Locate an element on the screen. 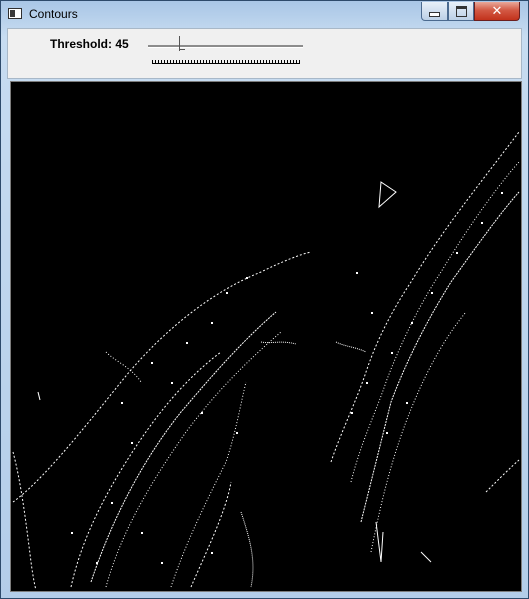 Image resolution: width=529 pixels, height=599 pixels. maximize-icon is located at coordinates (461, 11).